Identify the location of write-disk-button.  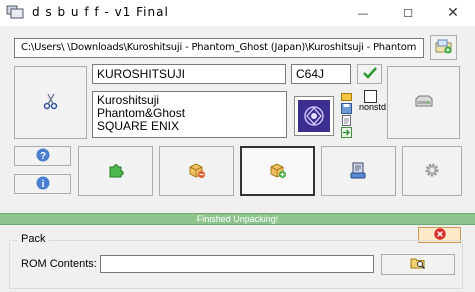
(358, 171).